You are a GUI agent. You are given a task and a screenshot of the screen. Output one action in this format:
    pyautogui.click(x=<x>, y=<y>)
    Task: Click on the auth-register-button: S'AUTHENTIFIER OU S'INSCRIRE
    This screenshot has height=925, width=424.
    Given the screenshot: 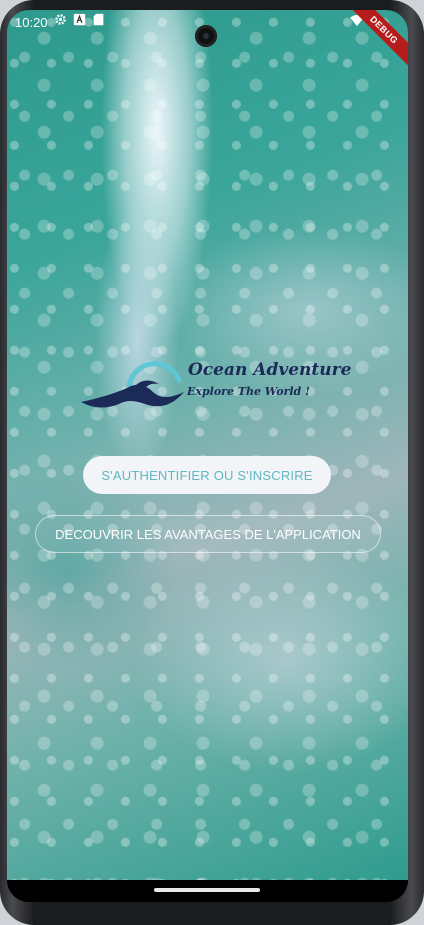 What is the action you would take?
    pyautogui.click(x=207, y=475)
    